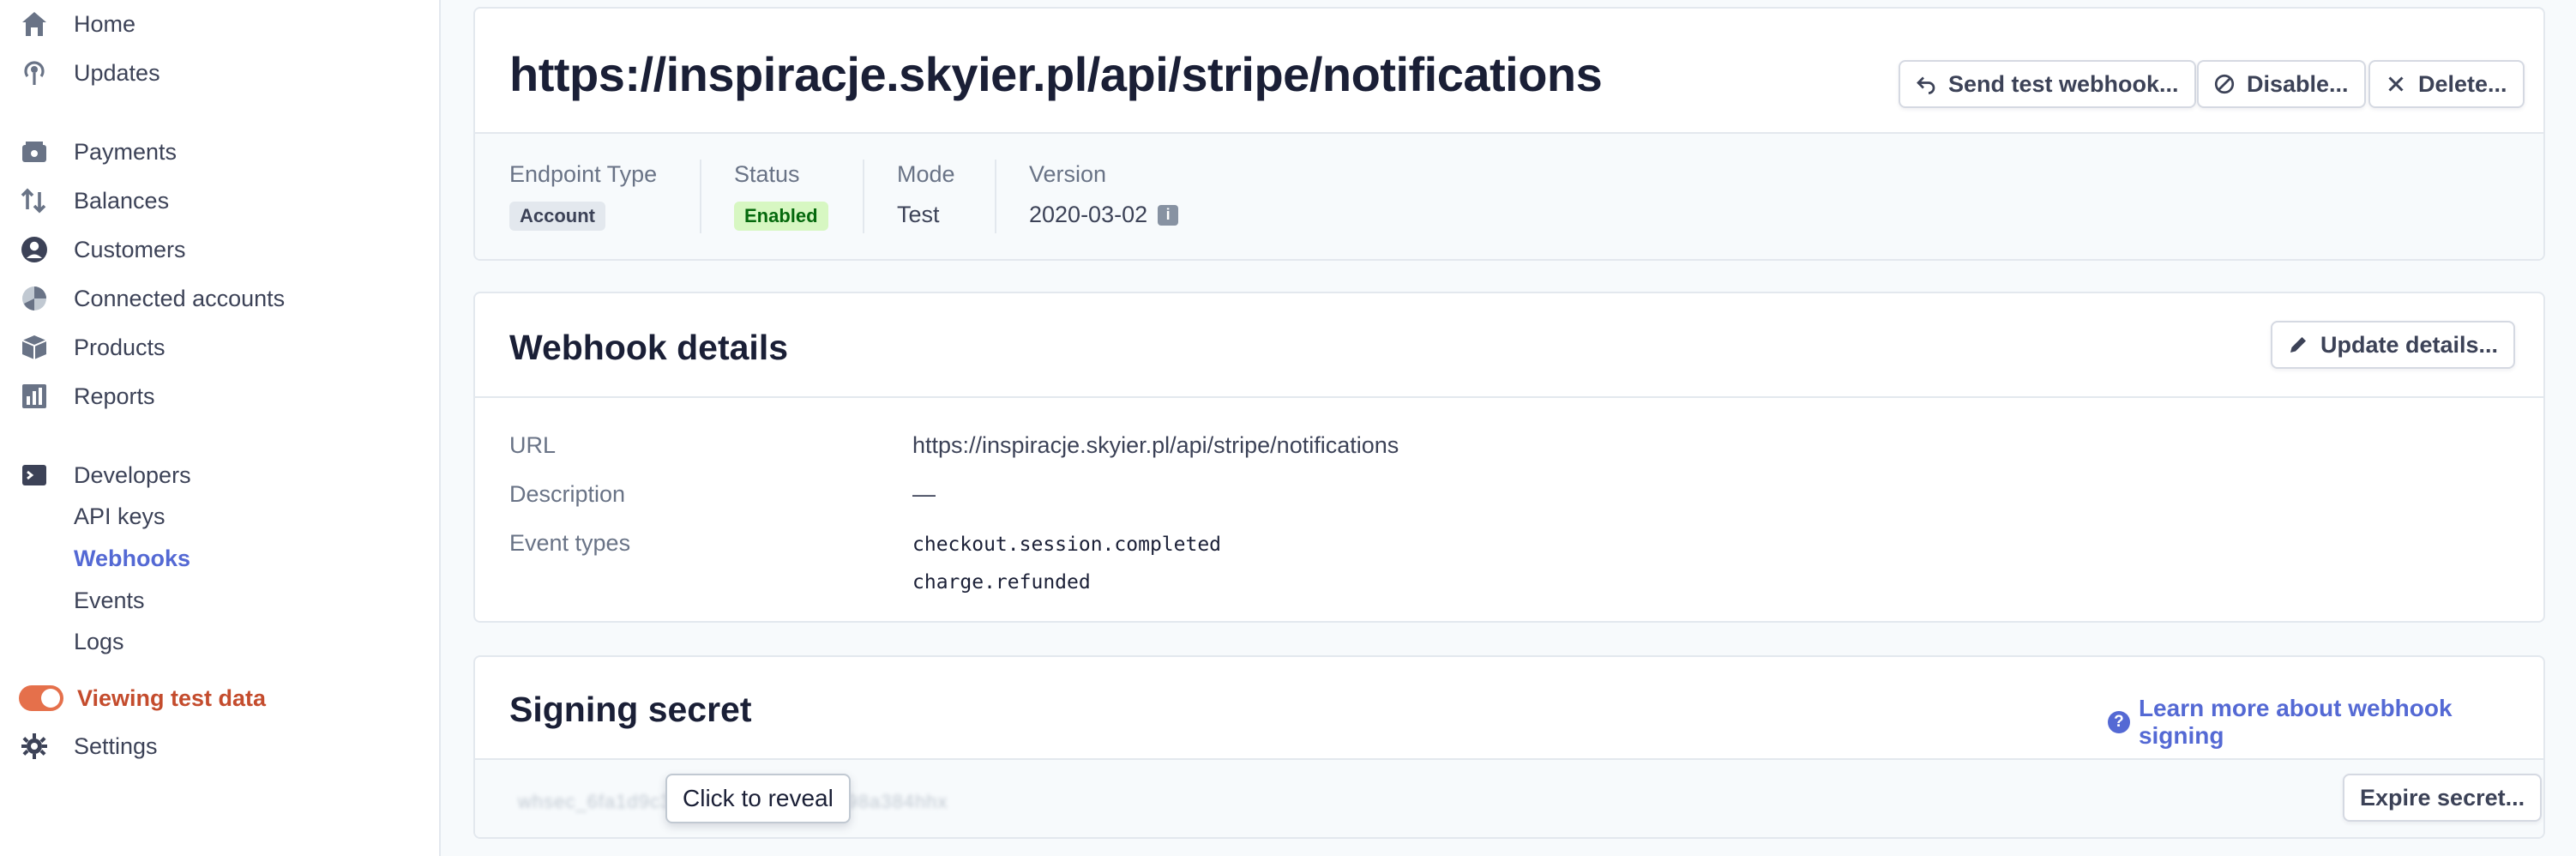  Describe the element at coordinates (34, 747) in the screenshot. I see `gear-icon` at that location.